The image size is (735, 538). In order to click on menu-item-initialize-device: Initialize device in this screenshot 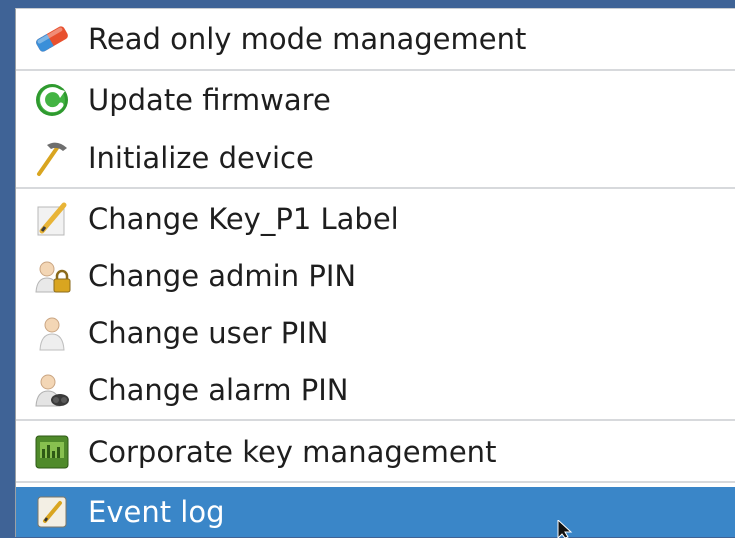, I will do `click(375, 158)`.